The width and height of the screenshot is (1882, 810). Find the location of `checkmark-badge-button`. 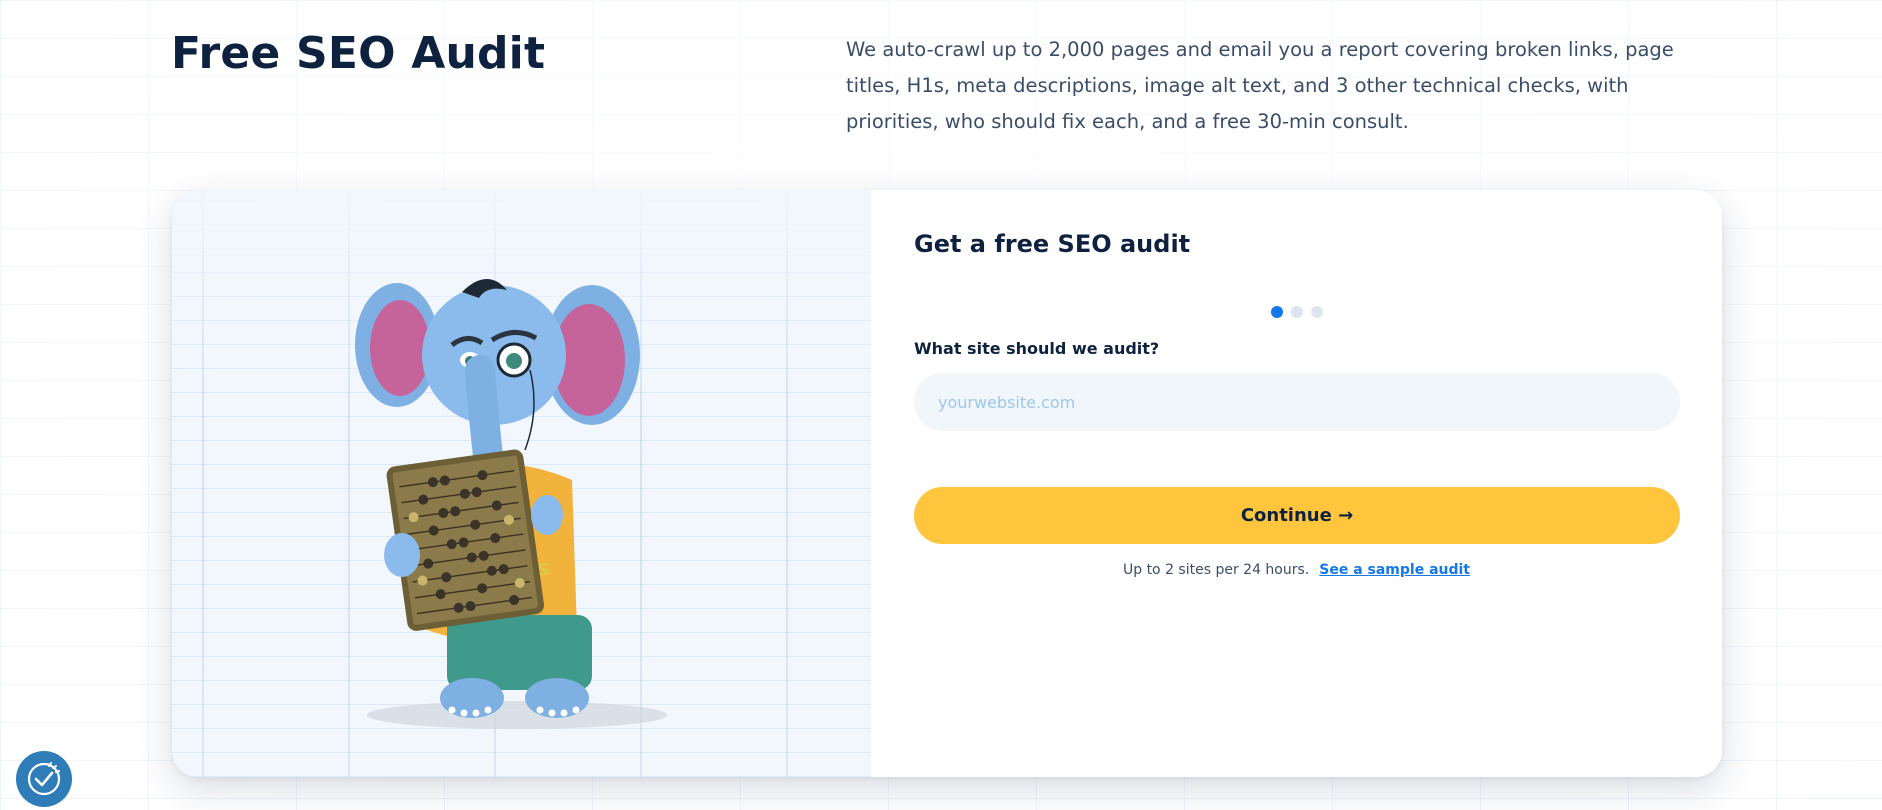

checkmark-badge-button is located at coordinates (44, 779).